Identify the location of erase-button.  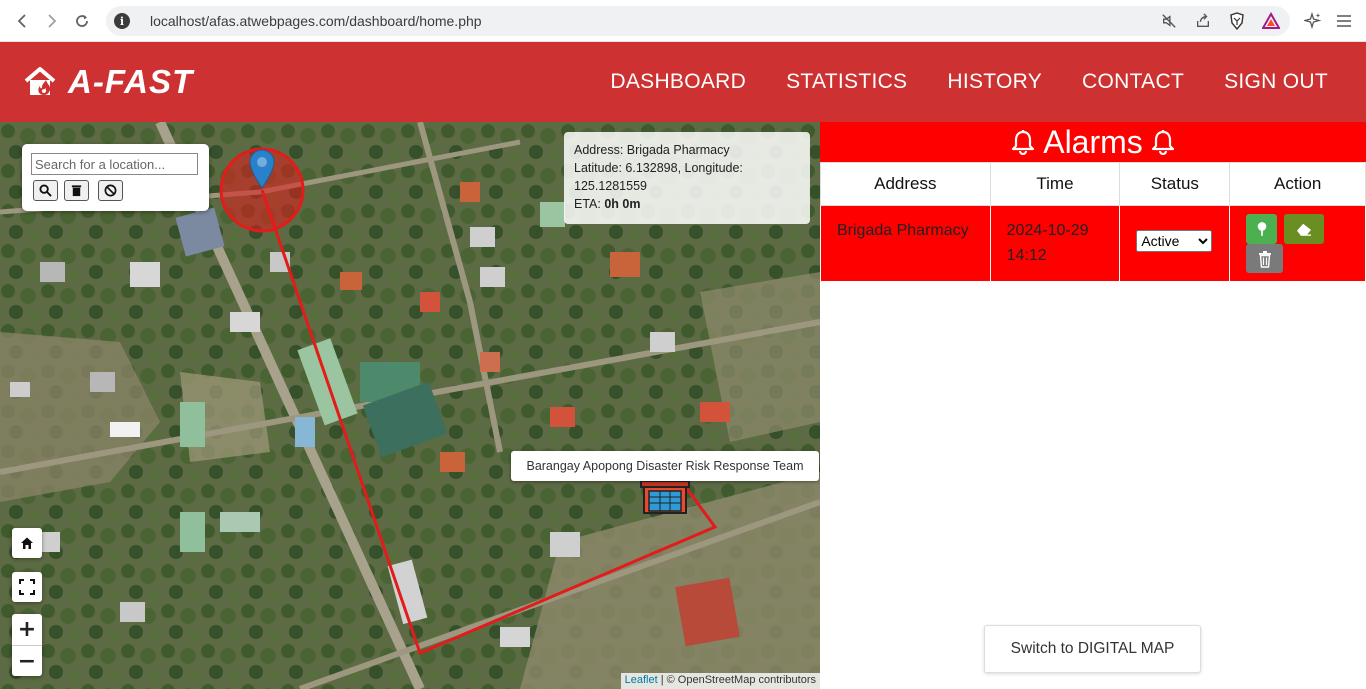
(1303, 229).